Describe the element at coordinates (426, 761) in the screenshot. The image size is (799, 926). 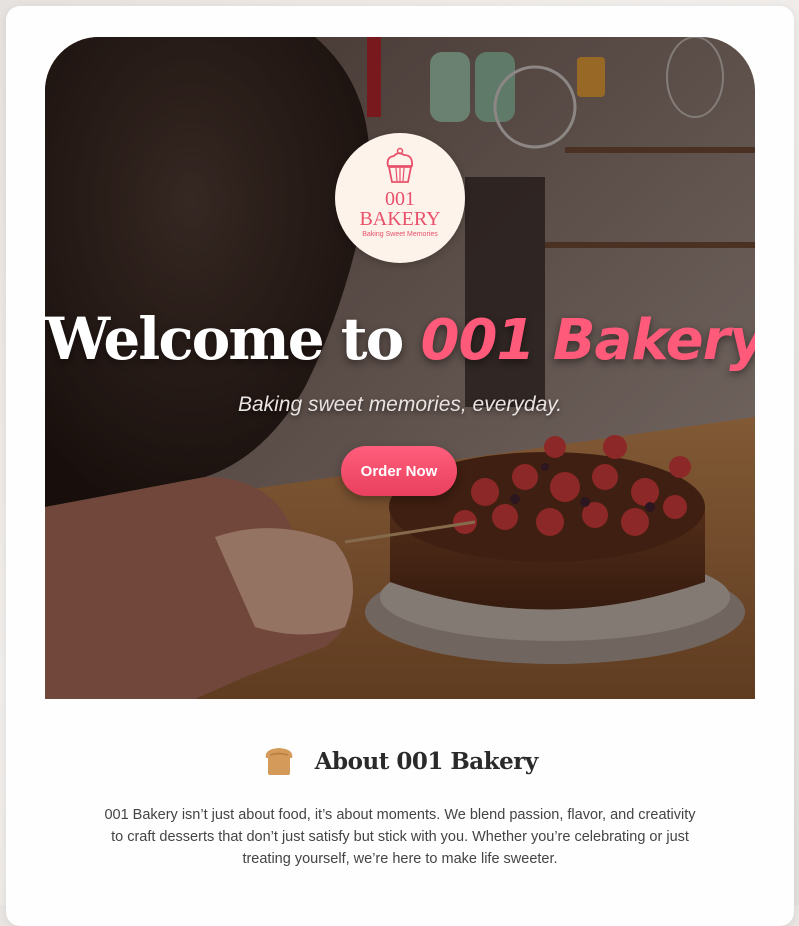
I see `about-title: About 001 Bakery` at that location.